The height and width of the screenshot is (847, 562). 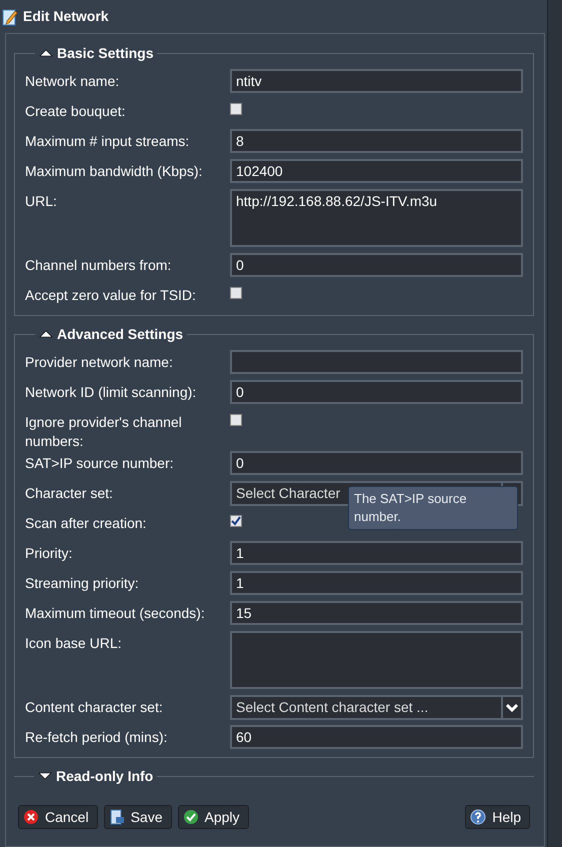 I want to click on field-label: Accept zero value for TSID:, so click(x=111, y=295).